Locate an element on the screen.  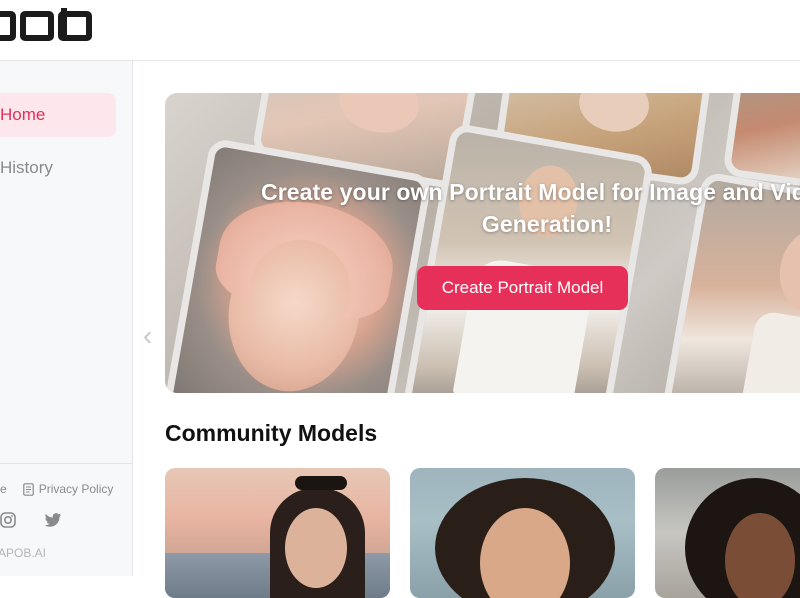
privacy-policy-link: Privacy Policy is located at coordinates (76, 489).